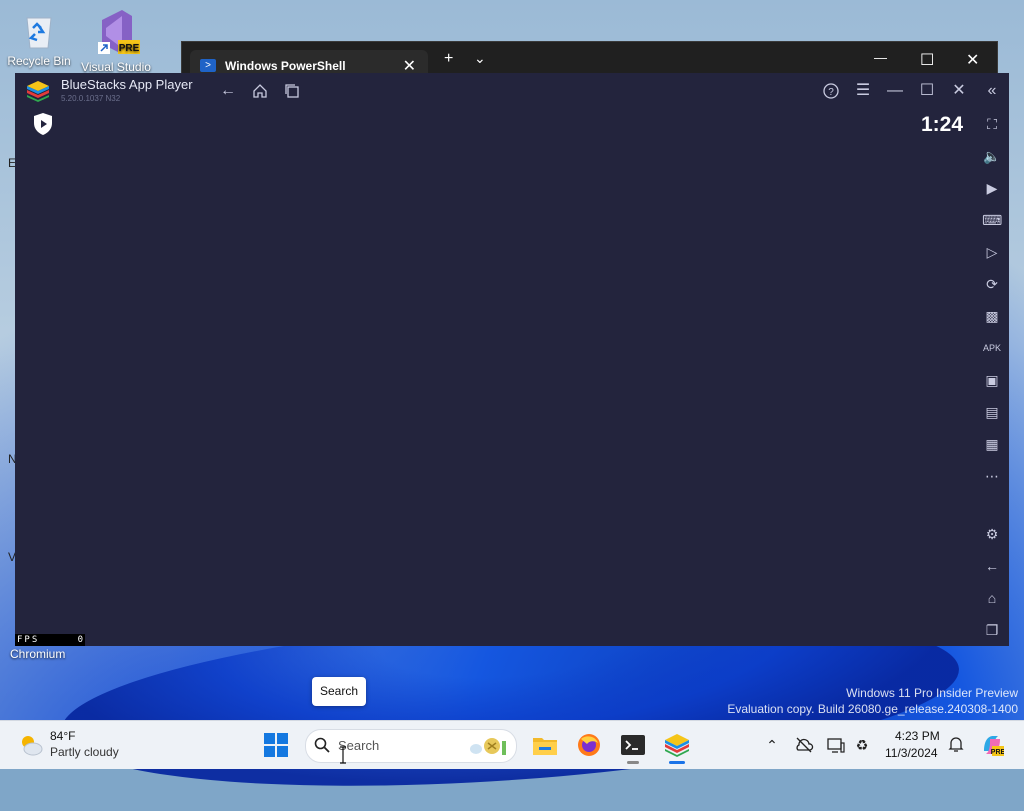 Image resolution: width=1024 pixels, height=811 pixels. I want to click on terminal-icon, so click(633, 747).